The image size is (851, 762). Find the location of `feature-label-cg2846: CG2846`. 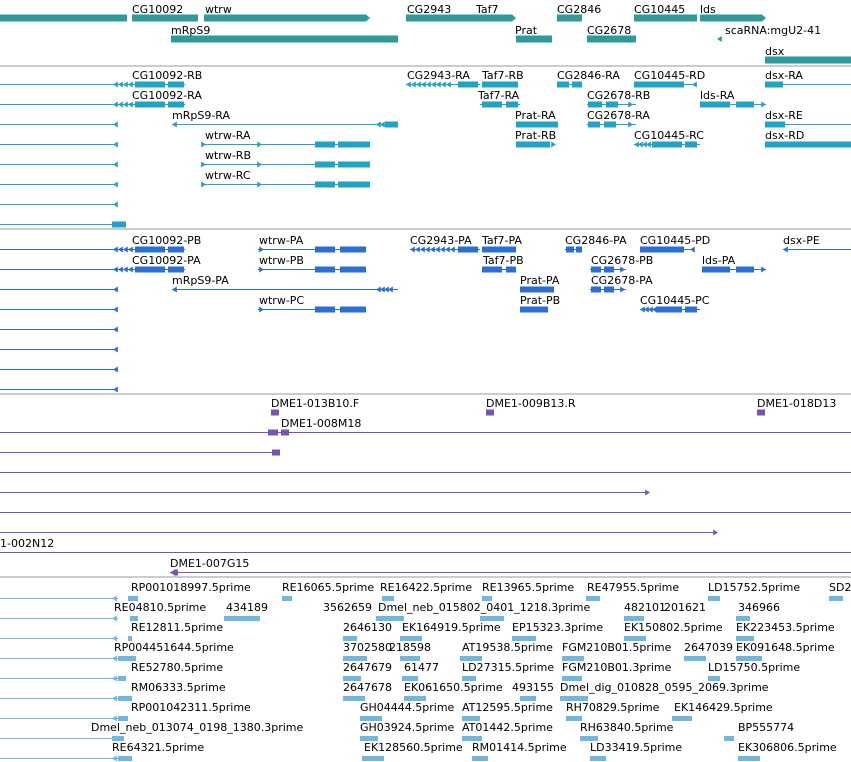

feature-label-cg2846: CG2846 is located at coordinates (579, 9).